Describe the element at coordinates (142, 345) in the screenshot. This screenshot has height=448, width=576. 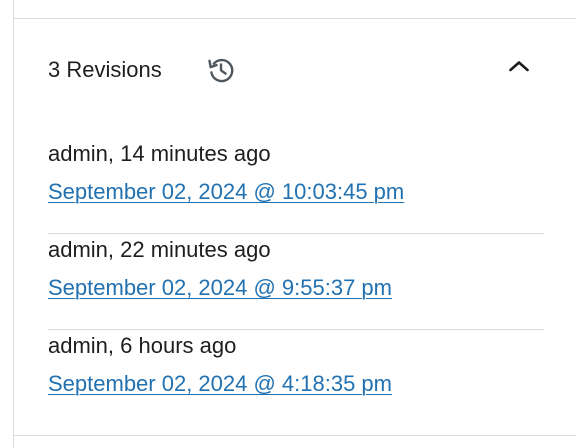
I see `revision-author-time: admin, 6 hours ago` at that location.